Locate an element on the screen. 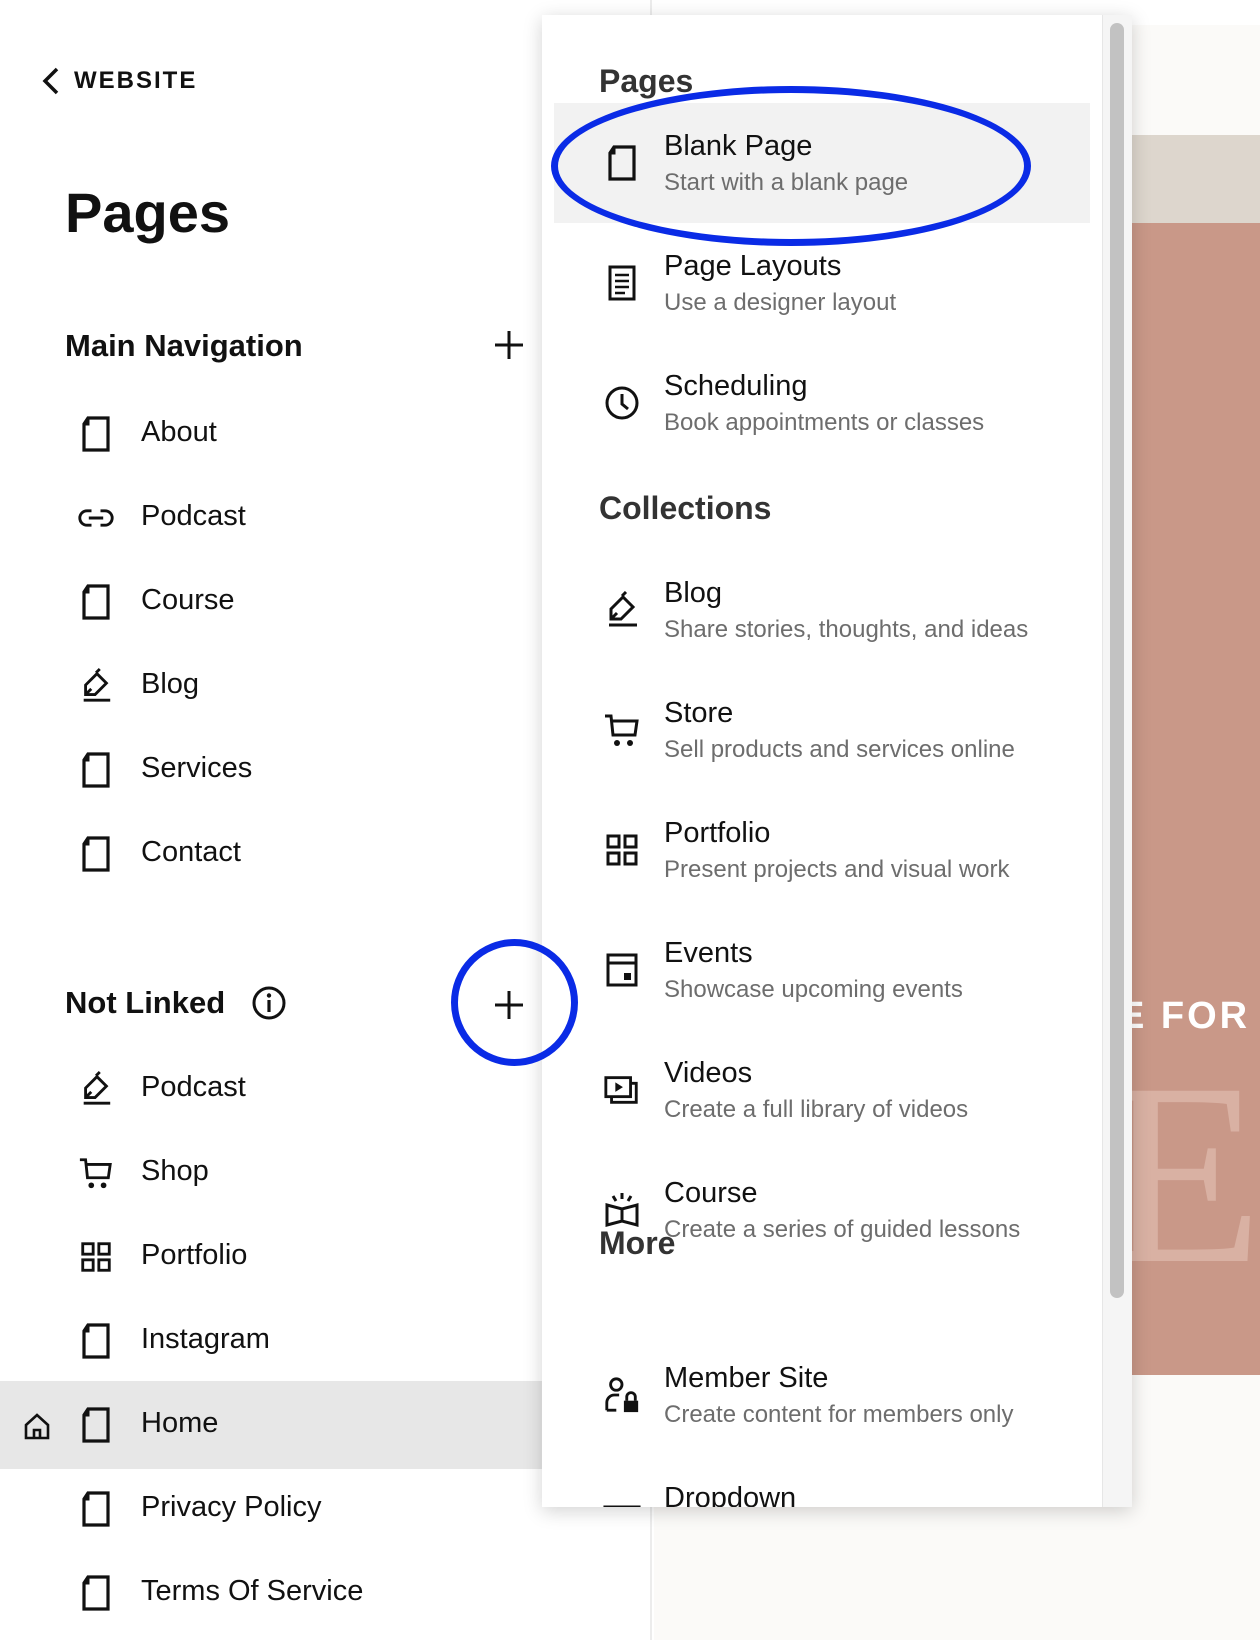  add-main-nav-page-button is located at coordinates (509, 345).